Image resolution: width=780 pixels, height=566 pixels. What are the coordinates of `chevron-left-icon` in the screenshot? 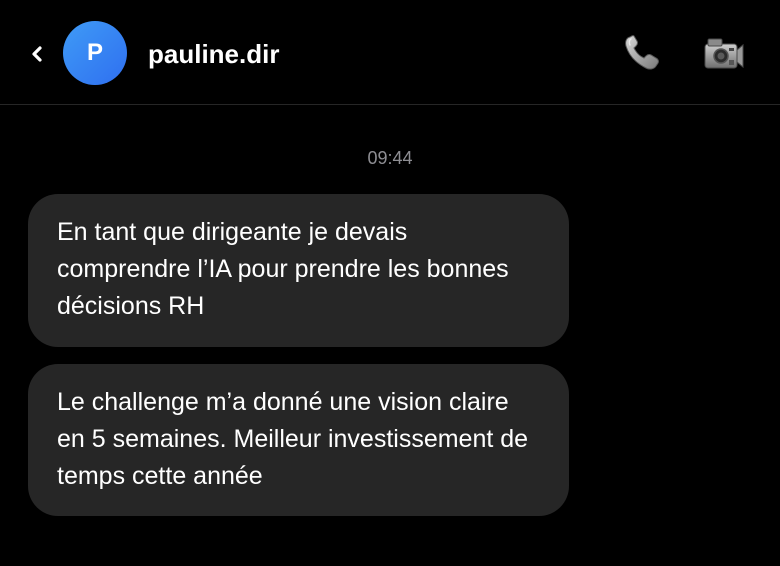 It's located at (37, 54).